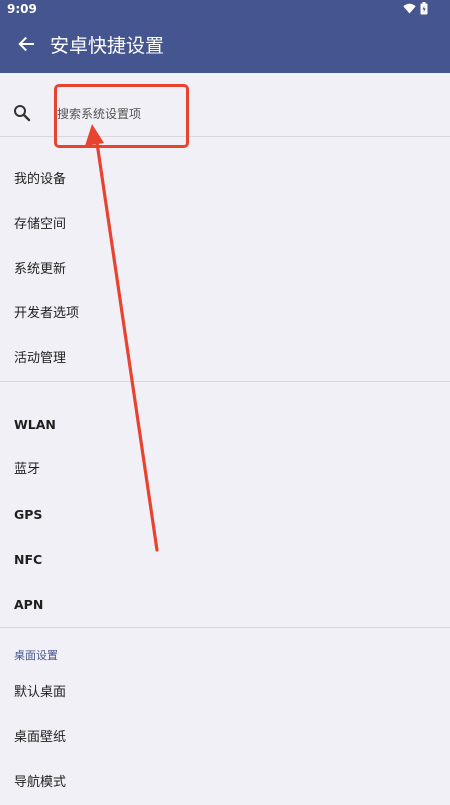  What do you see at coordinates (117, 114) in the screenshot?
I see `search-input` at bounding box center [117, 114].